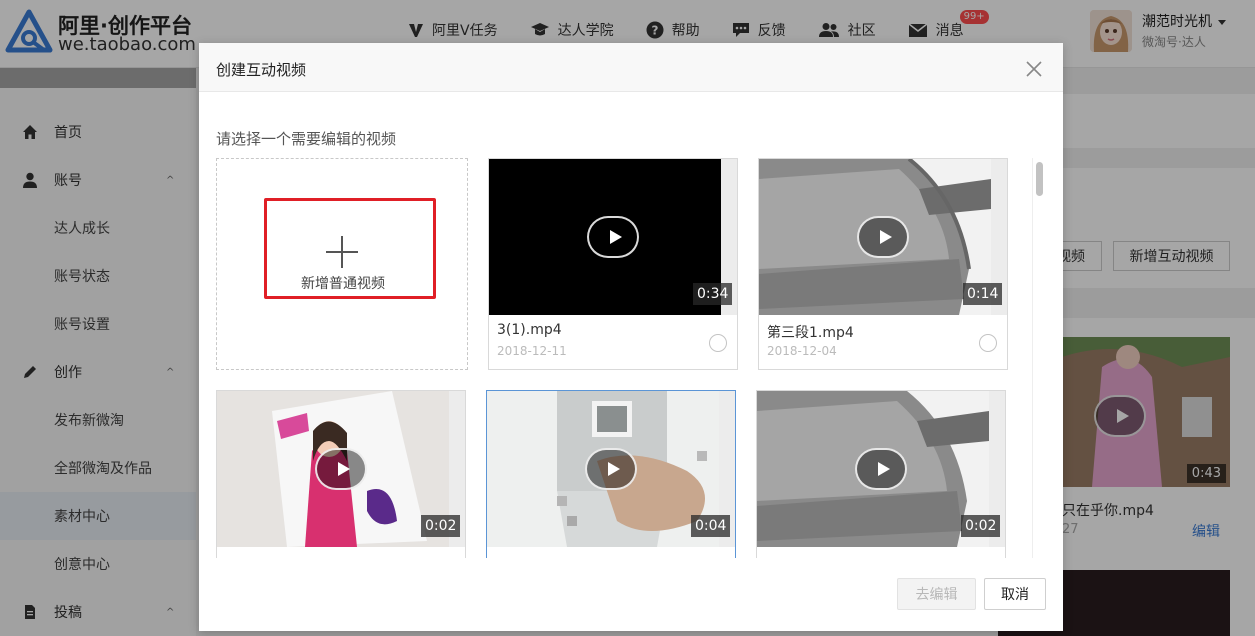 Image resolution: width=1255 pixels, height=636 pixels. I want to click on video-duration: 0:14, so click(983, 294).